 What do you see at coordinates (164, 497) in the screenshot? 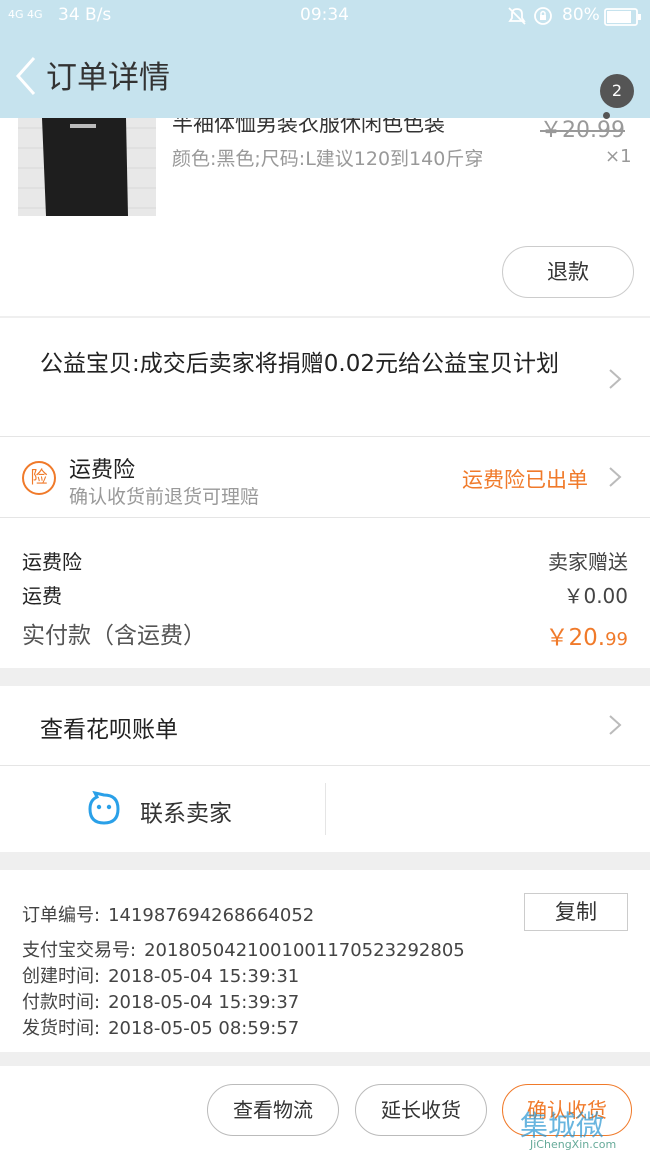
I see `insurance-subtitle: 确认收货前退货可理赔` at bounding box center [164, 497].